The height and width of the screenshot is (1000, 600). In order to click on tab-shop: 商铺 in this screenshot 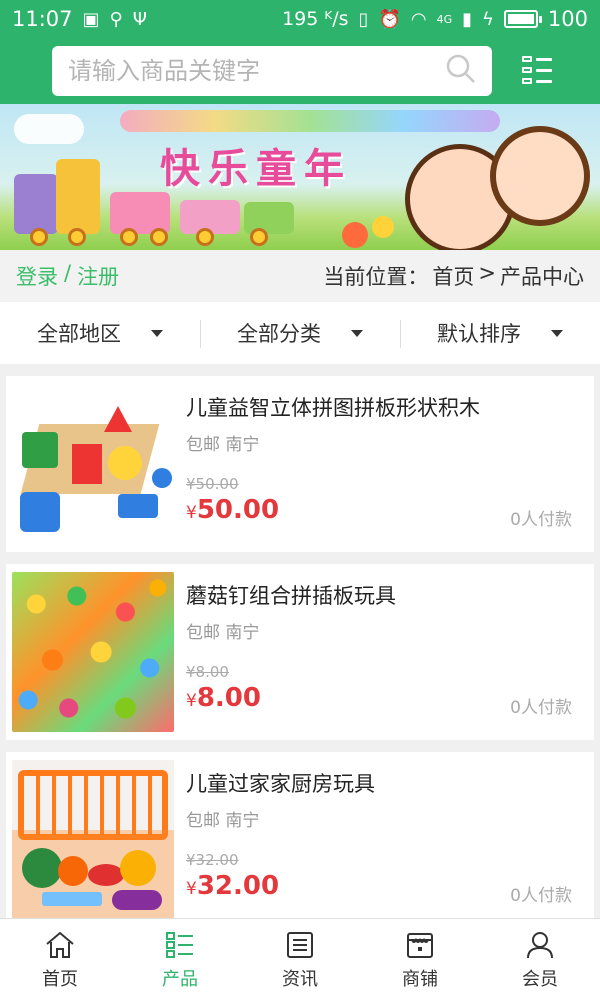, I will do `click(420, 959)`.